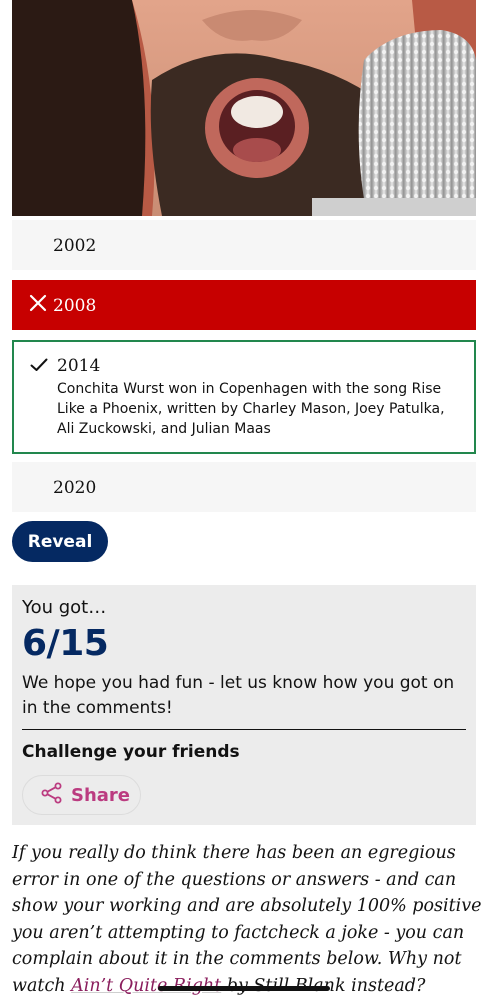 The width and height of the screenshot is (487, 1000). What do you see at coordinates (39, 366) in the screenshot?
I see `check-icon` at bounding box center [39, 366].